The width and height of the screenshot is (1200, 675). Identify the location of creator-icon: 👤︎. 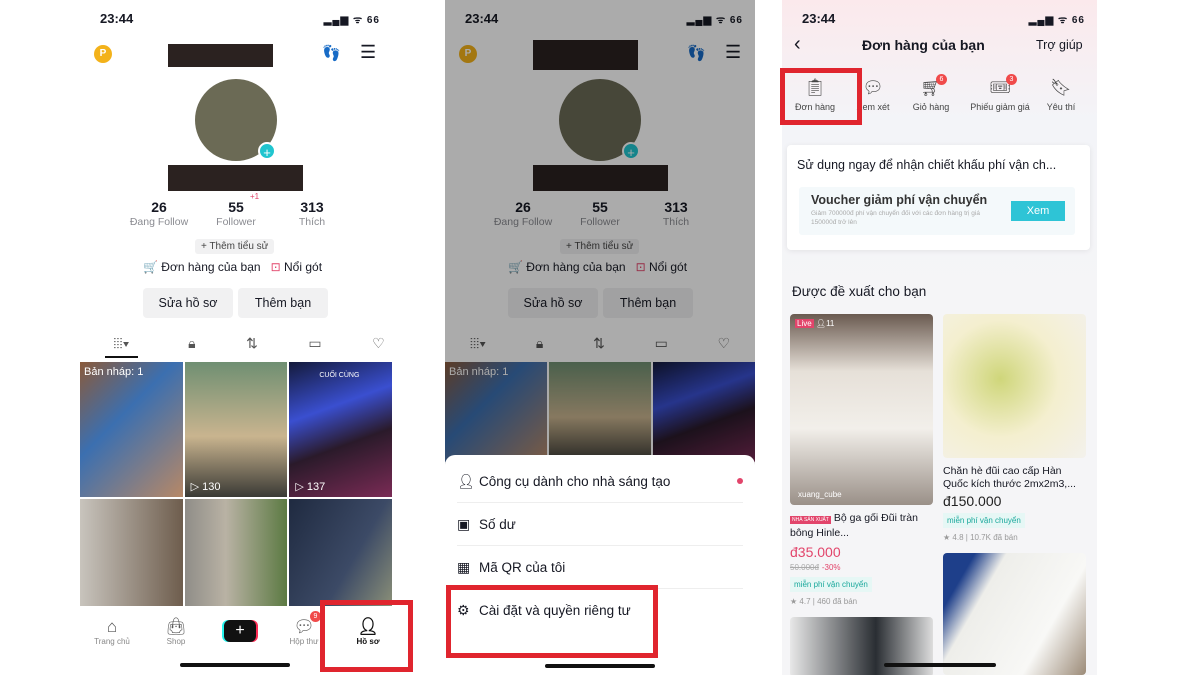
(466, 480).